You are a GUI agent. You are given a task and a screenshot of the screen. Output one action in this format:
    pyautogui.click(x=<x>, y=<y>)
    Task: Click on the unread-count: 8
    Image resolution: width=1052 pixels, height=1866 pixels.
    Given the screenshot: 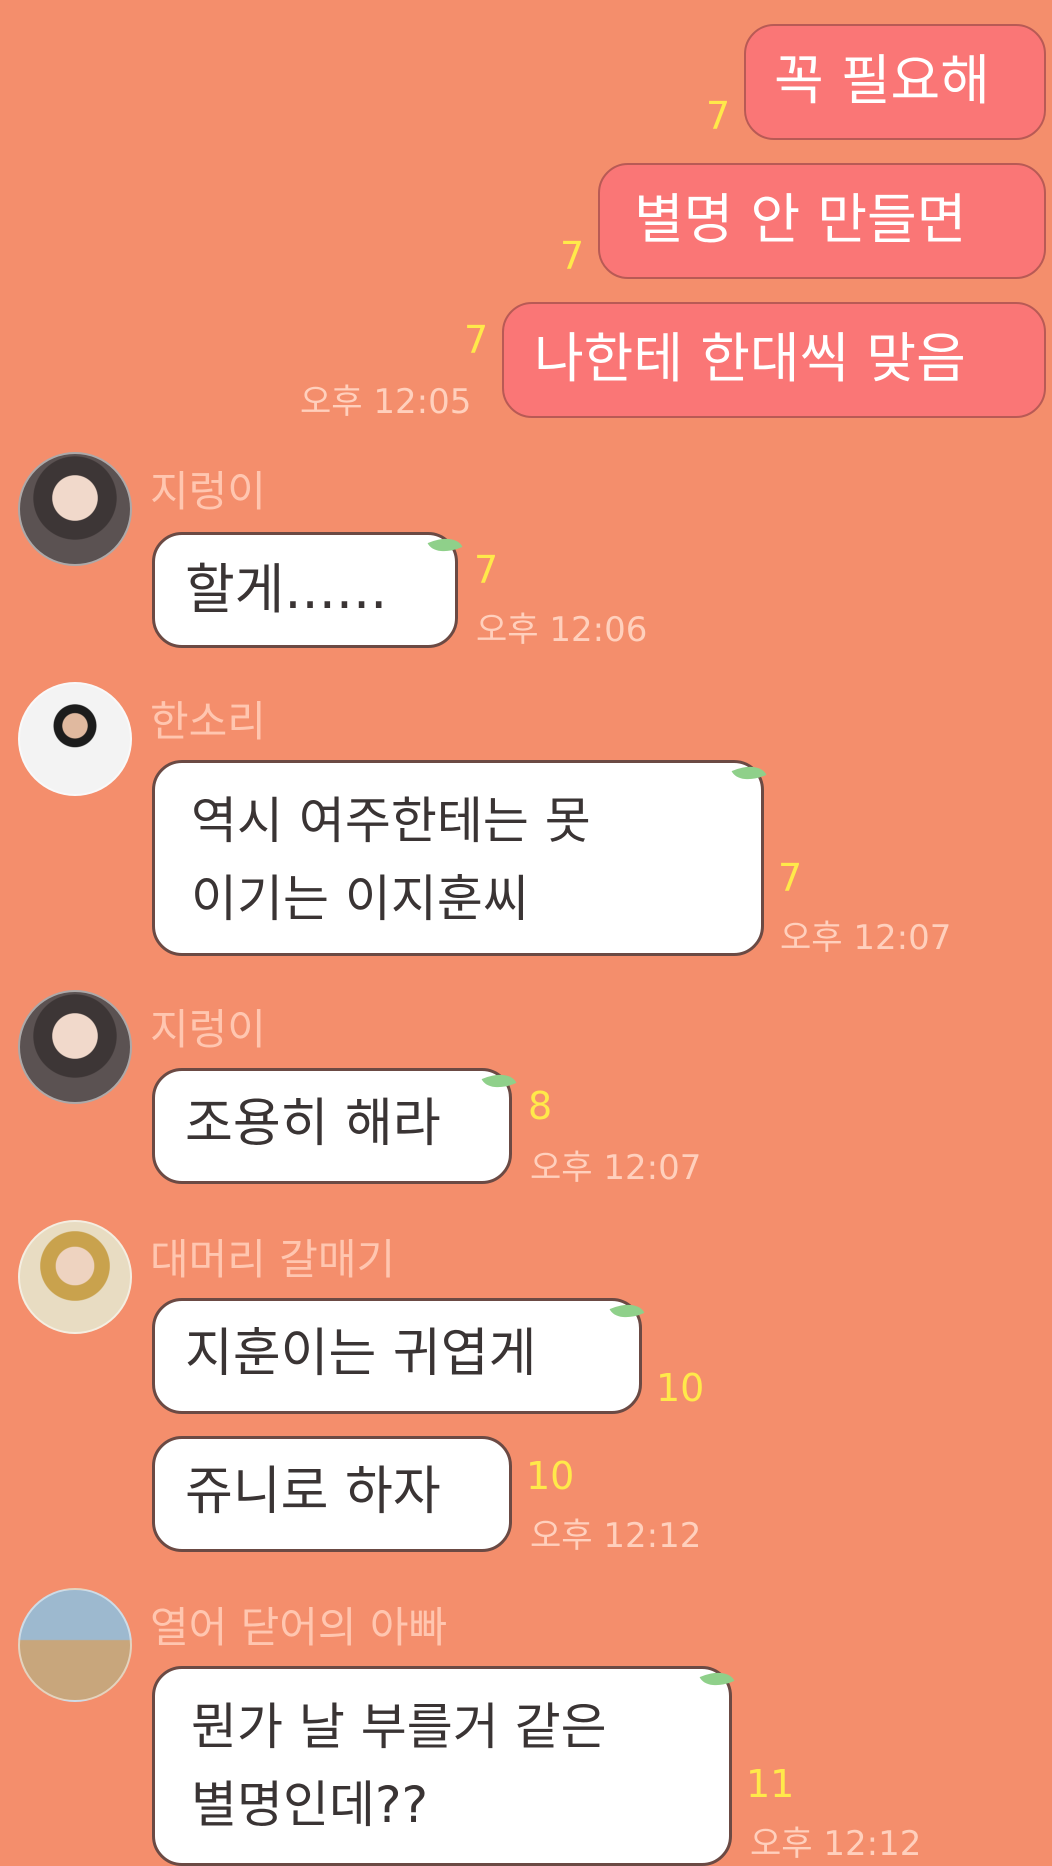 What is the action you would take?
    pyautogui.click(x=540, y=1106)
    